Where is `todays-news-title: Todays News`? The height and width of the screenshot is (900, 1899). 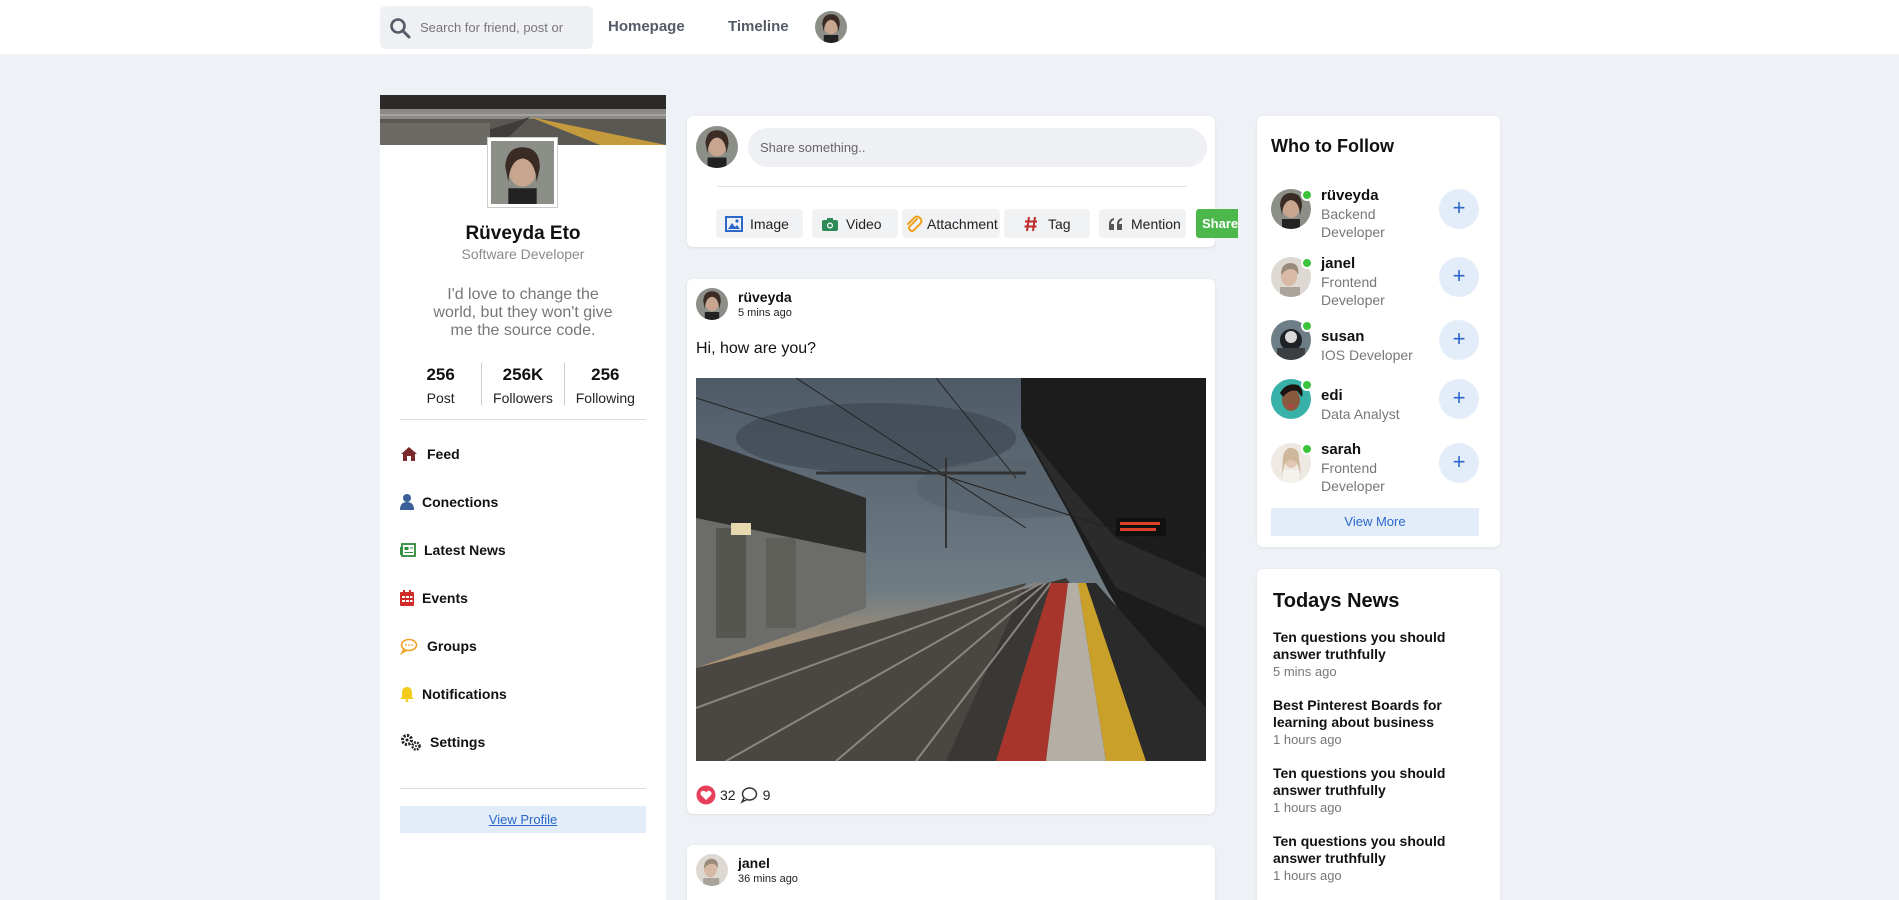 todays-news-title: Todays News is located at coordinates (1336, 601).